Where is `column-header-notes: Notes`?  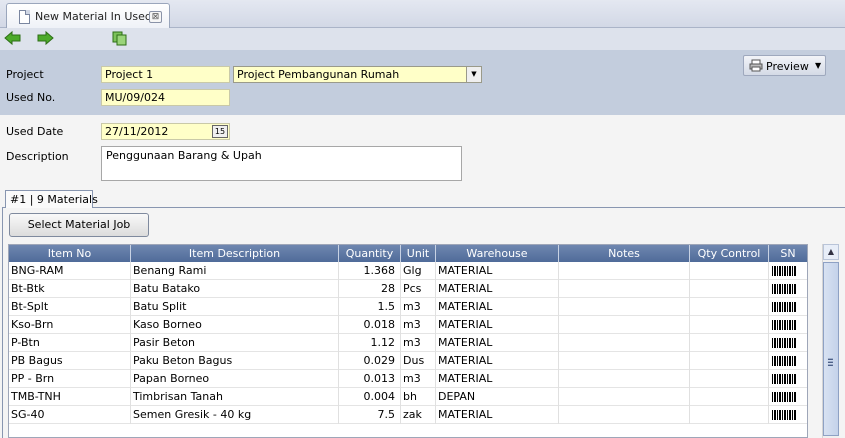
column-header-notes: Notes is located at coordinates (624, 253).